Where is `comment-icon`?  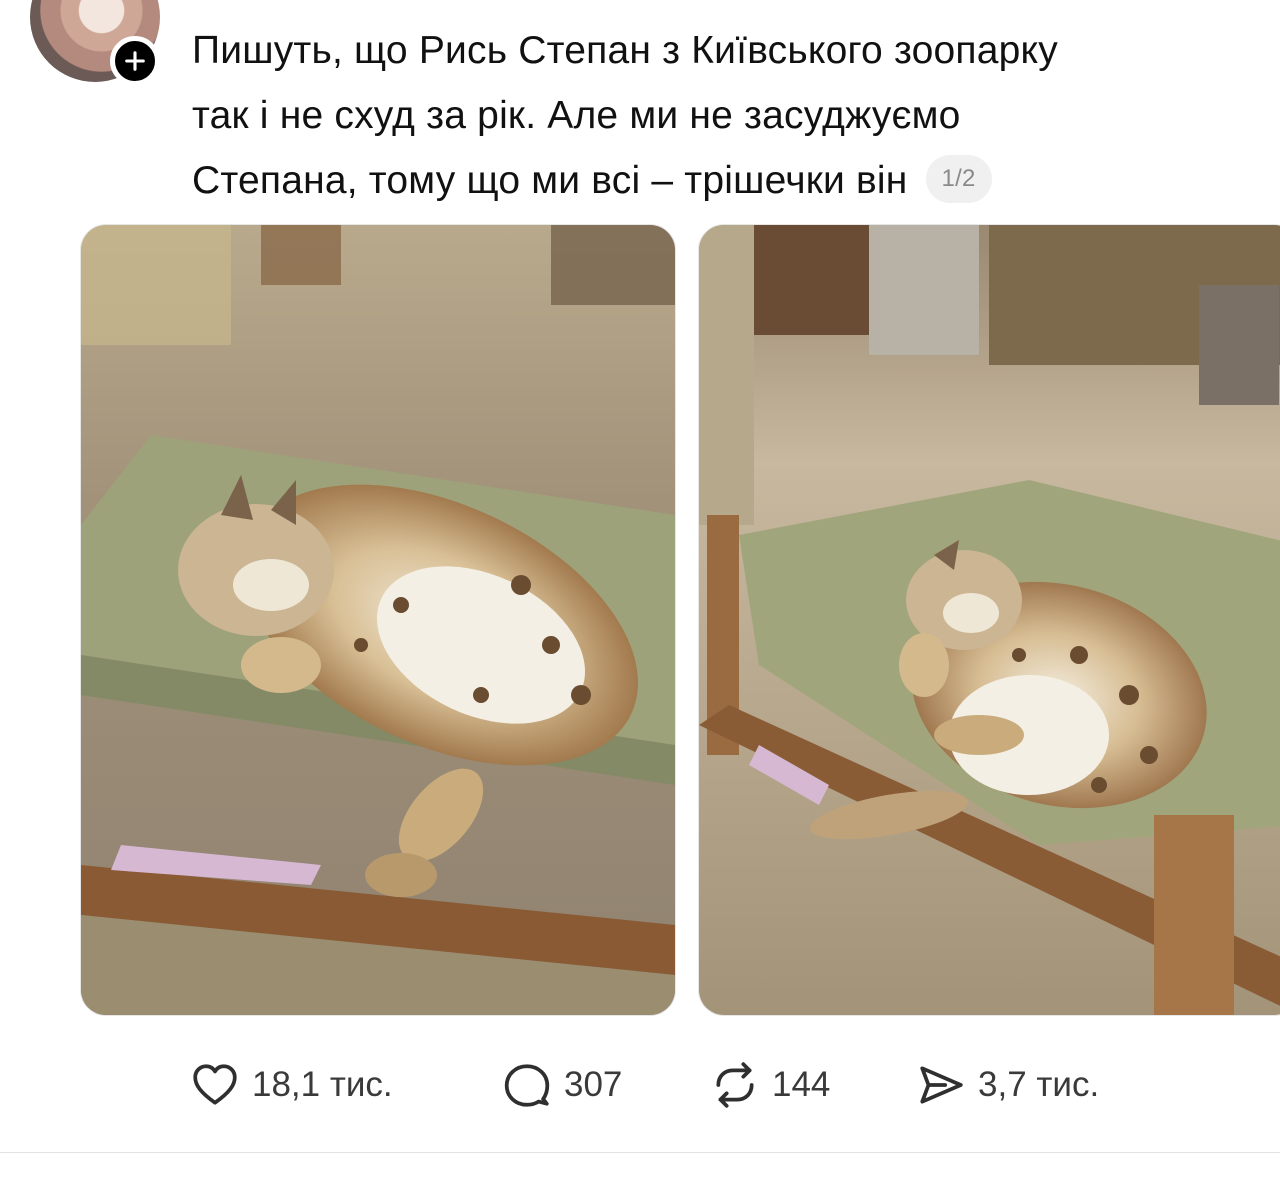
comment-icon is located at coordinates (527, 1085).